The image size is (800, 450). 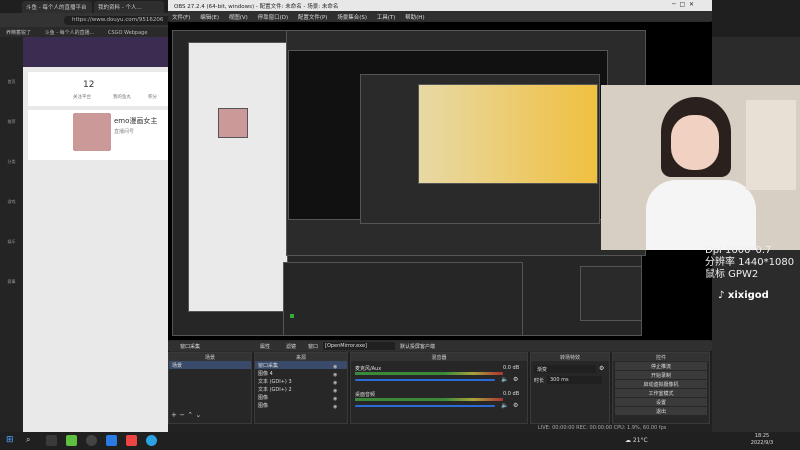 What do you see at coordinates (11, 440) in the screenshot?
I see `windows-start-icon: ⊞` at bounding box center [11, 440].